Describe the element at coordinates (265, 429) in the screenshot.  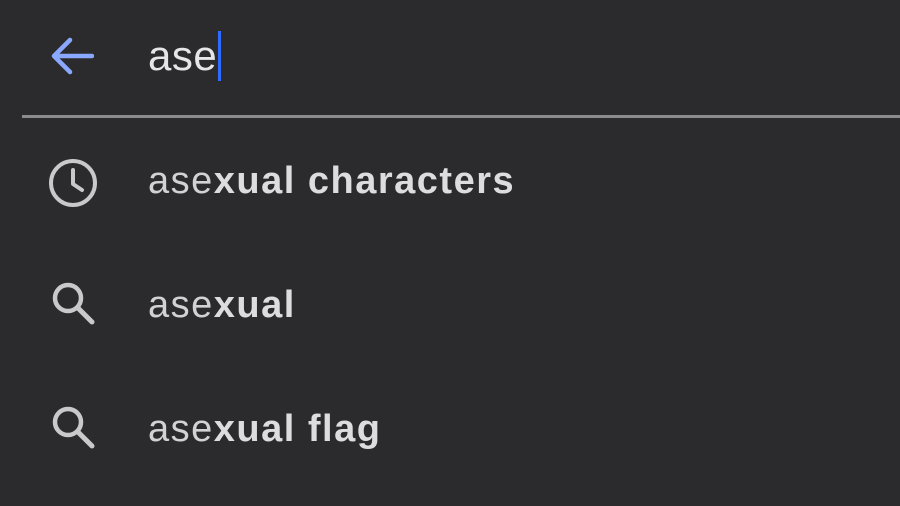
I see `suggestion-label: asexual flag` at that location.